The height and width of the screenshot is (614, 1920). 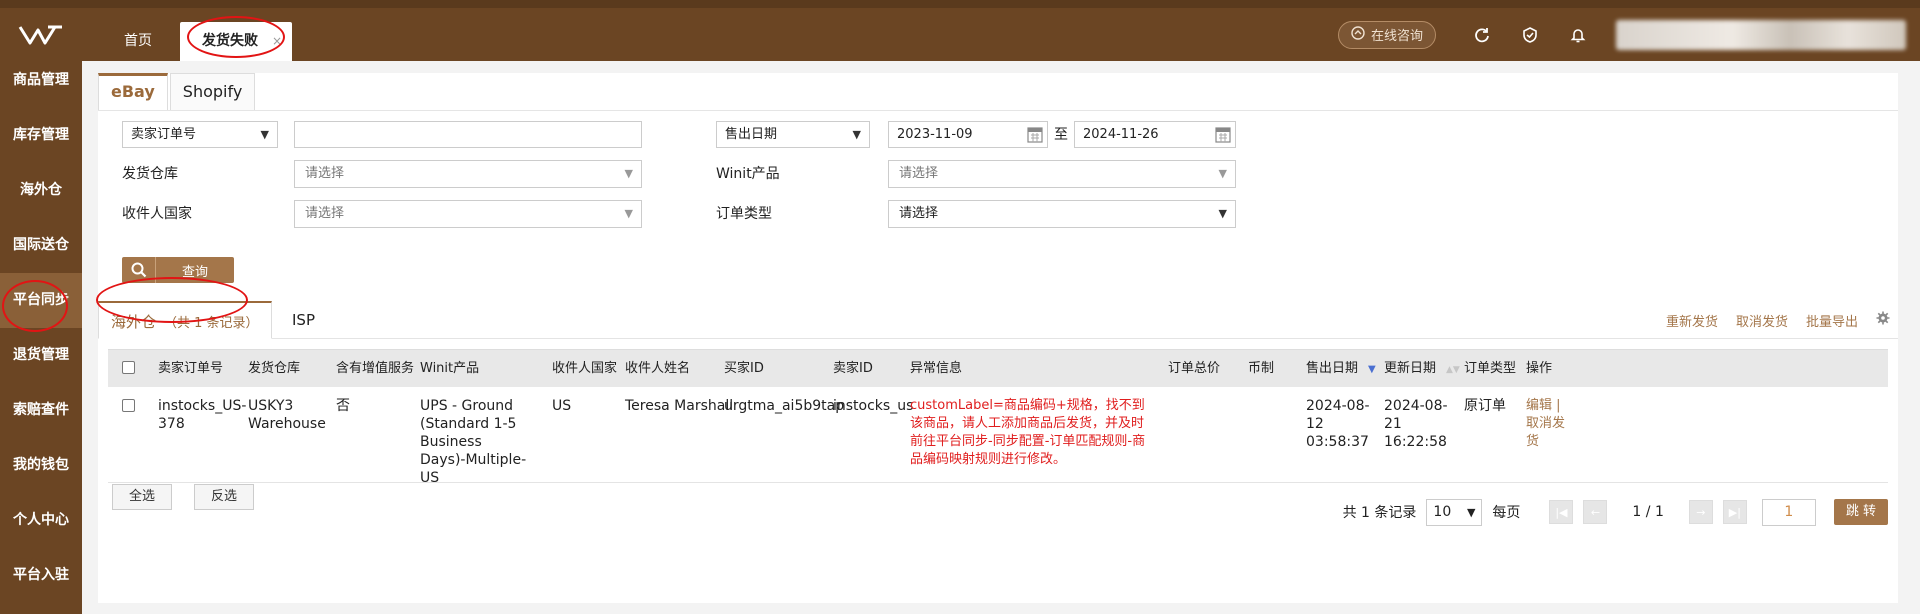 I want to click on col-update-date-label: 更新日期, so click(x=1410, y=368).